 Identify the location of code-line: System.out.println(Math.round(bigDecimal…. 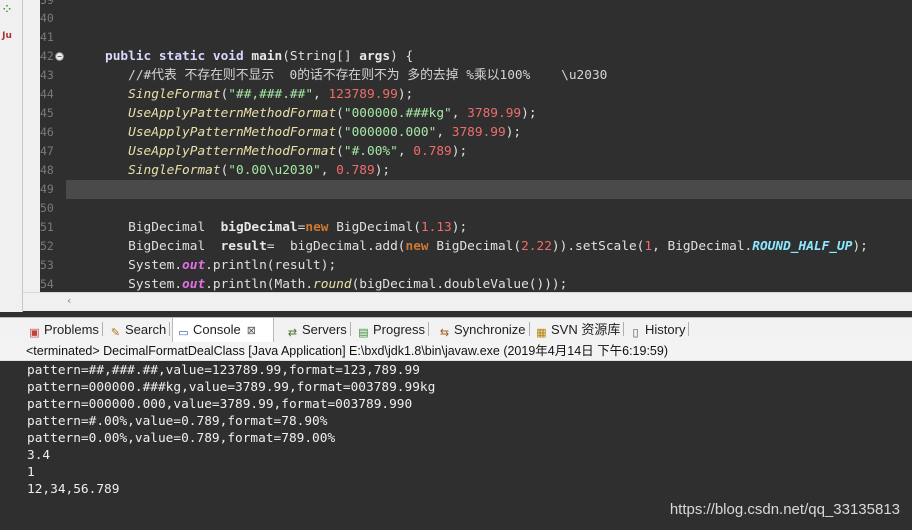
(336, 284).